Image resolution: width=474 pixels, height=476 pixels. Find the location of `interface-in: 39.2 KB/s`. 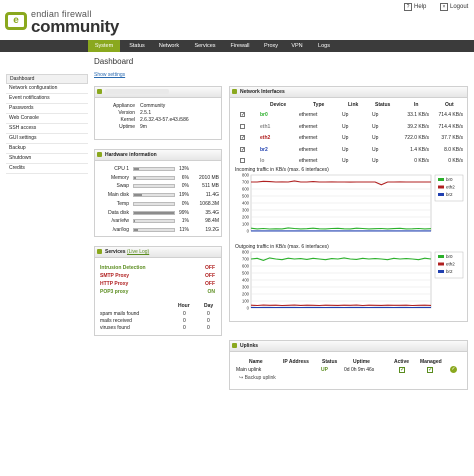

interface-in: 39.2 KB/s is located at coordinates (418, 126).